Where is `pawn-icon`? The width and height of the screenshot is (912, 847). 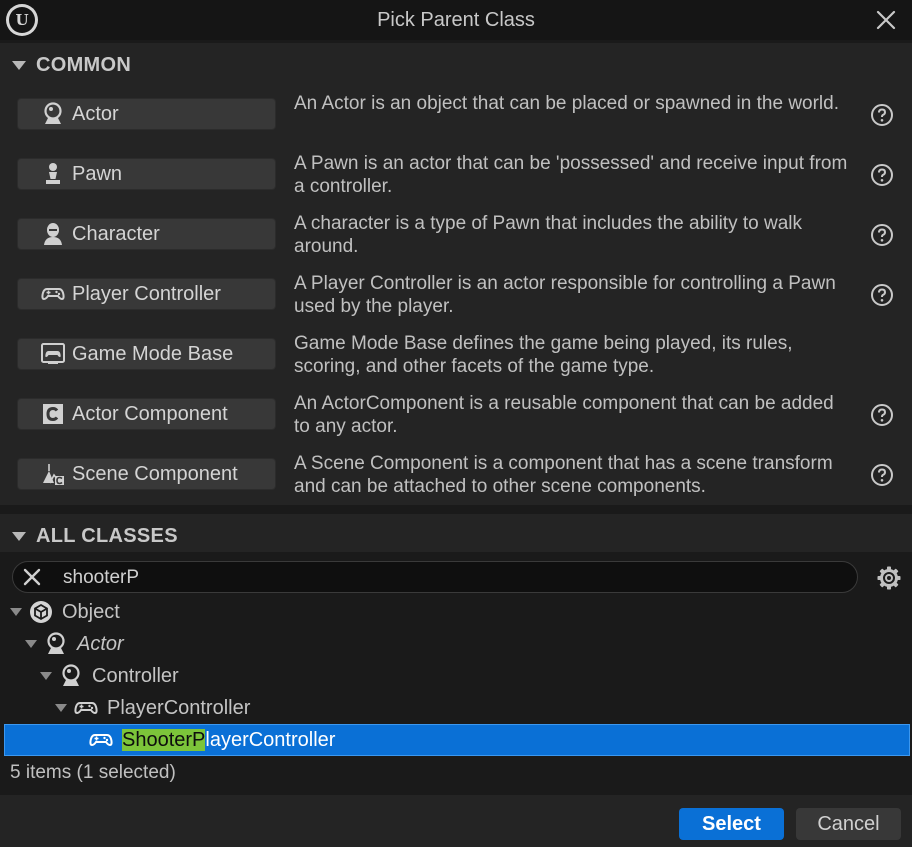
pawn-icon is located at coordinates (53, 174).